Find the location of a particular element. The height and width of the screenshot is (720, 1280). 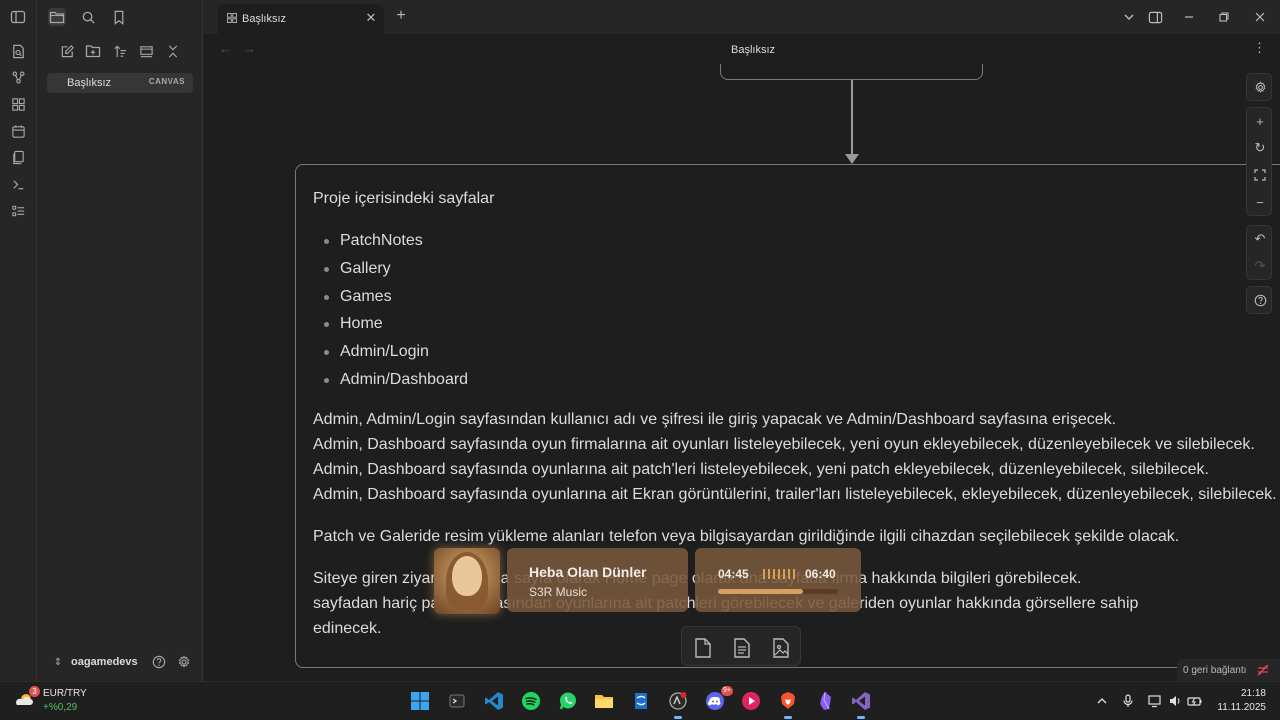

album-art is located at coordinates (467, 581).